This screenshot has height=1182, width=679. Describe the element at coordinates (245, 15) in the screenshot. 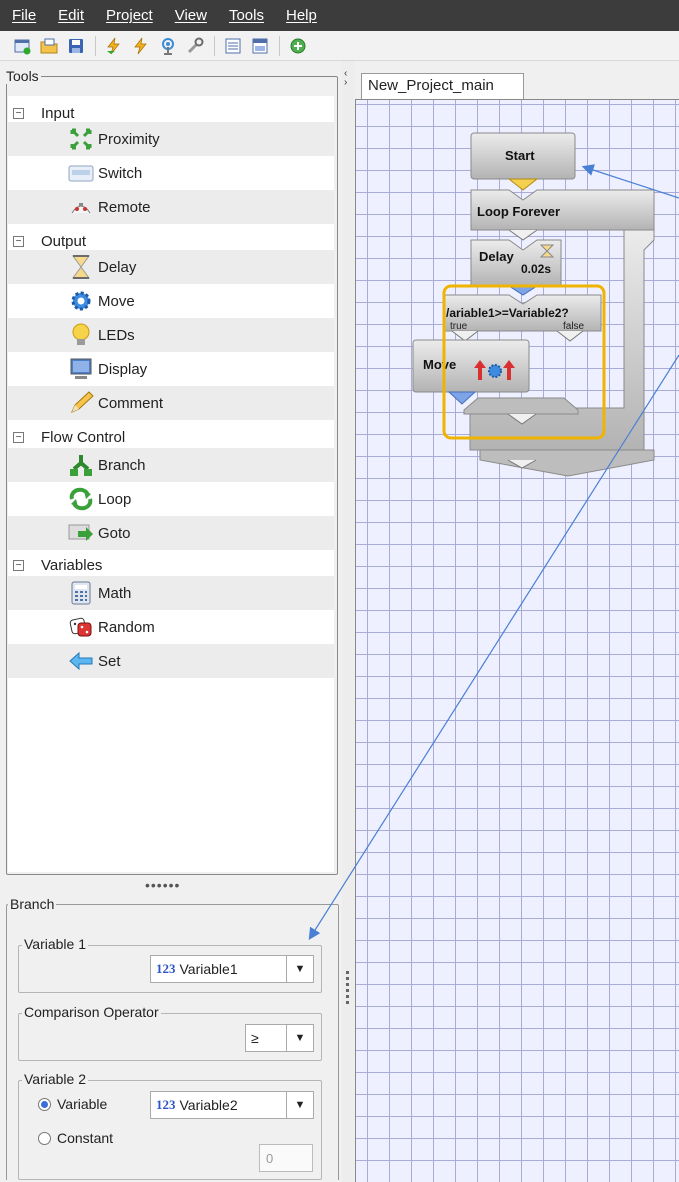

I see `menu-tools: Tools` at that location.